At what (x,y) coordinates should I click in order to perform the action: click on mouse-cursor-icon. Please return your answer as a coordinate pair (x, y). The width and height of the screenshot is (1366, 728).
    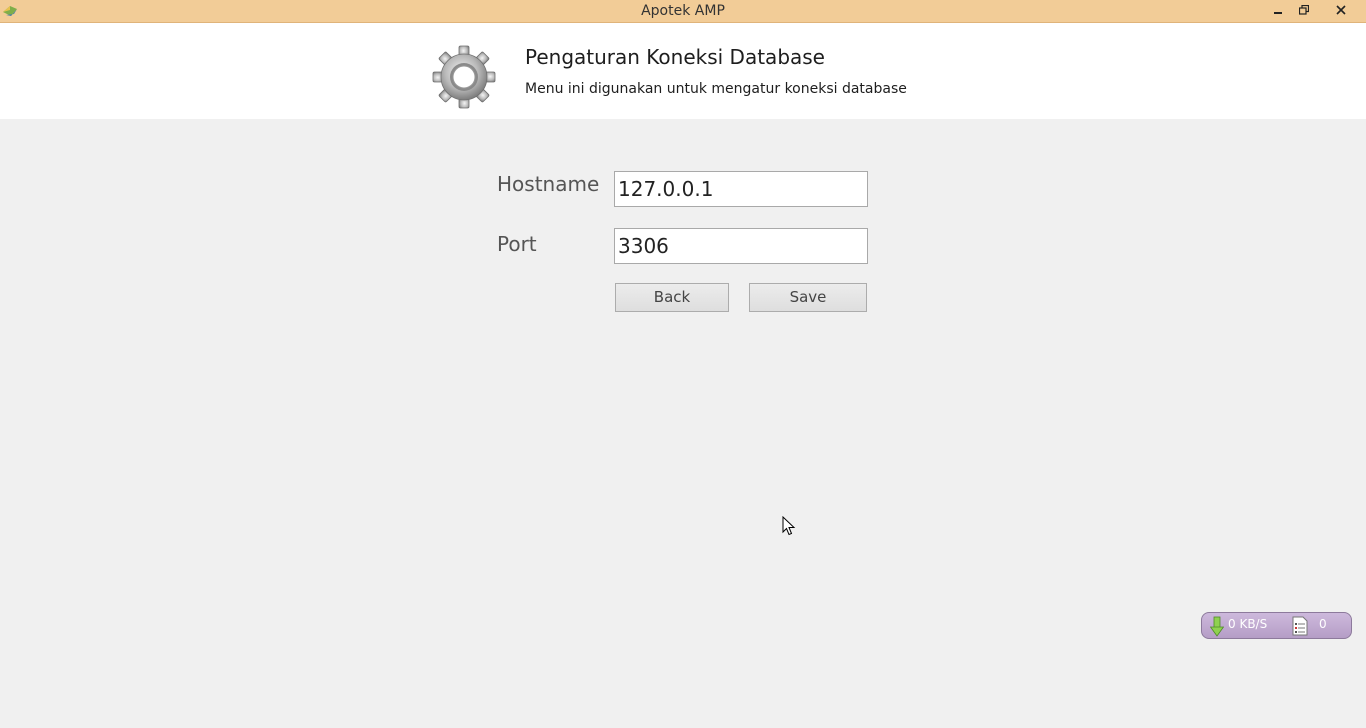
    Looking at the image, I should click on (789, 526).